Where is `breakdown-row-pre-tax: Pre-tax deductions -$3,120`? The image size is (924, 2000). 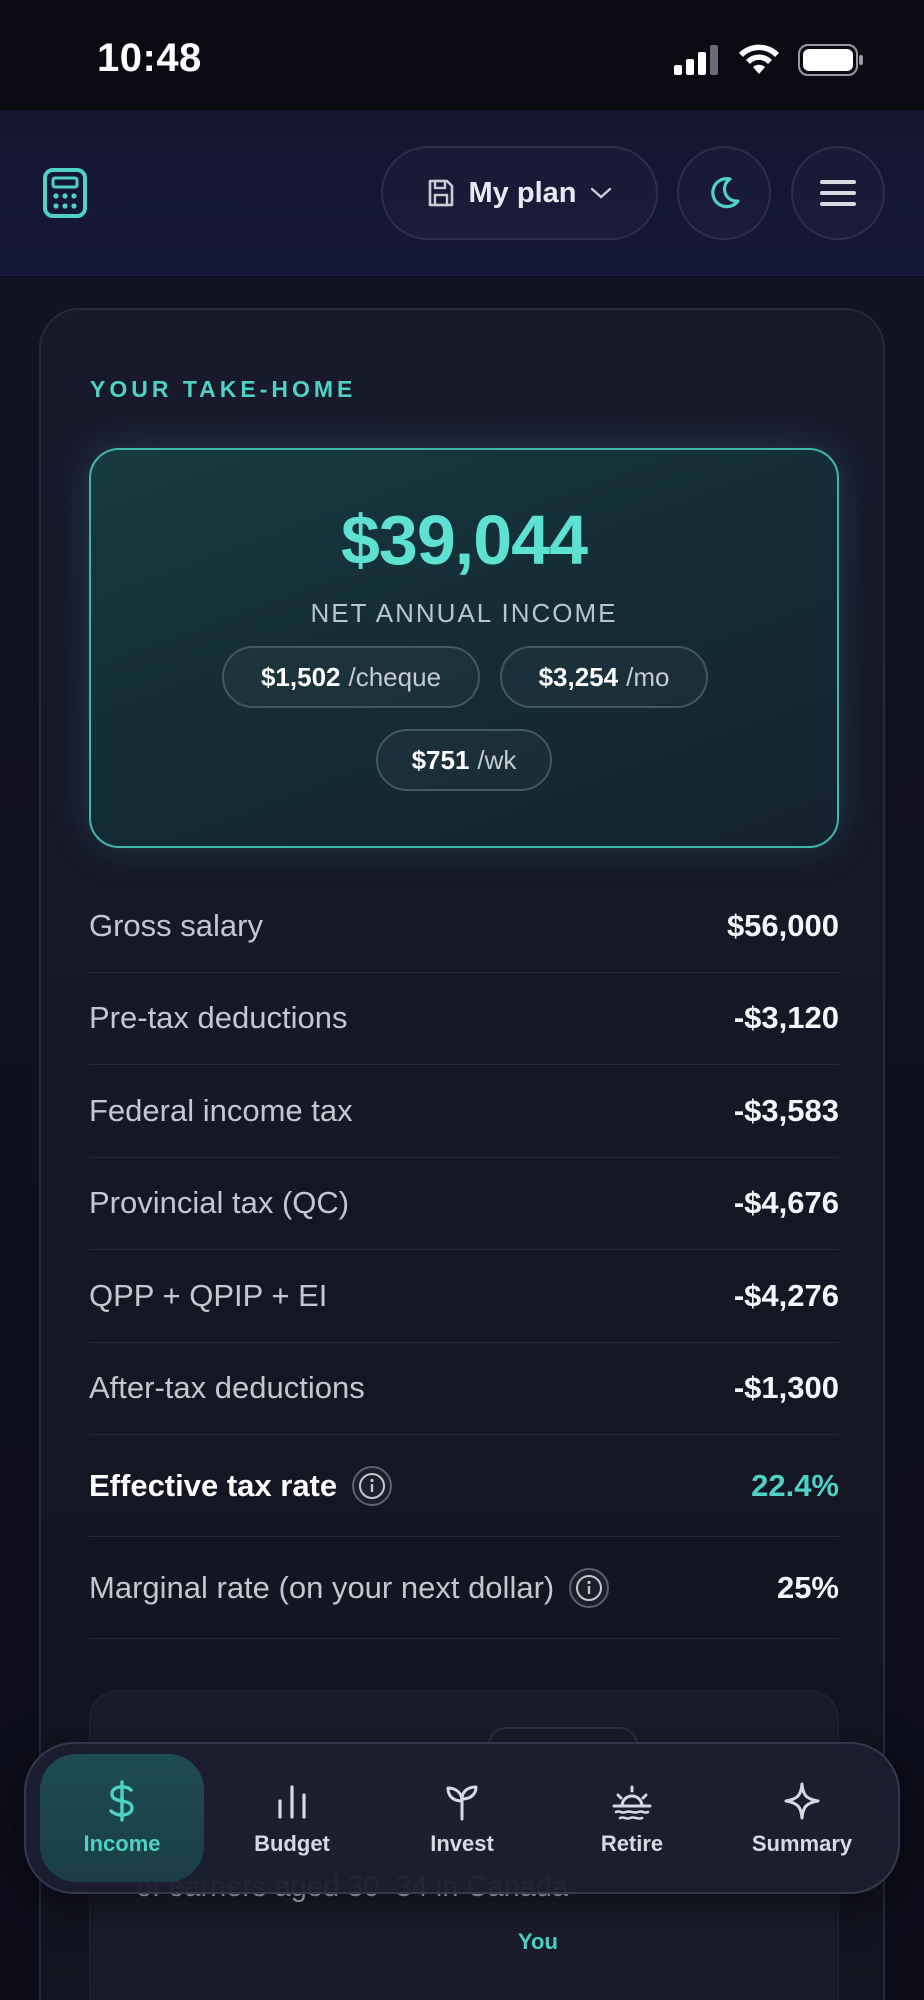 breakdown-row-pre-tax: Pre-tax deductions -$3,120 is located at coordinates (464, 1019).